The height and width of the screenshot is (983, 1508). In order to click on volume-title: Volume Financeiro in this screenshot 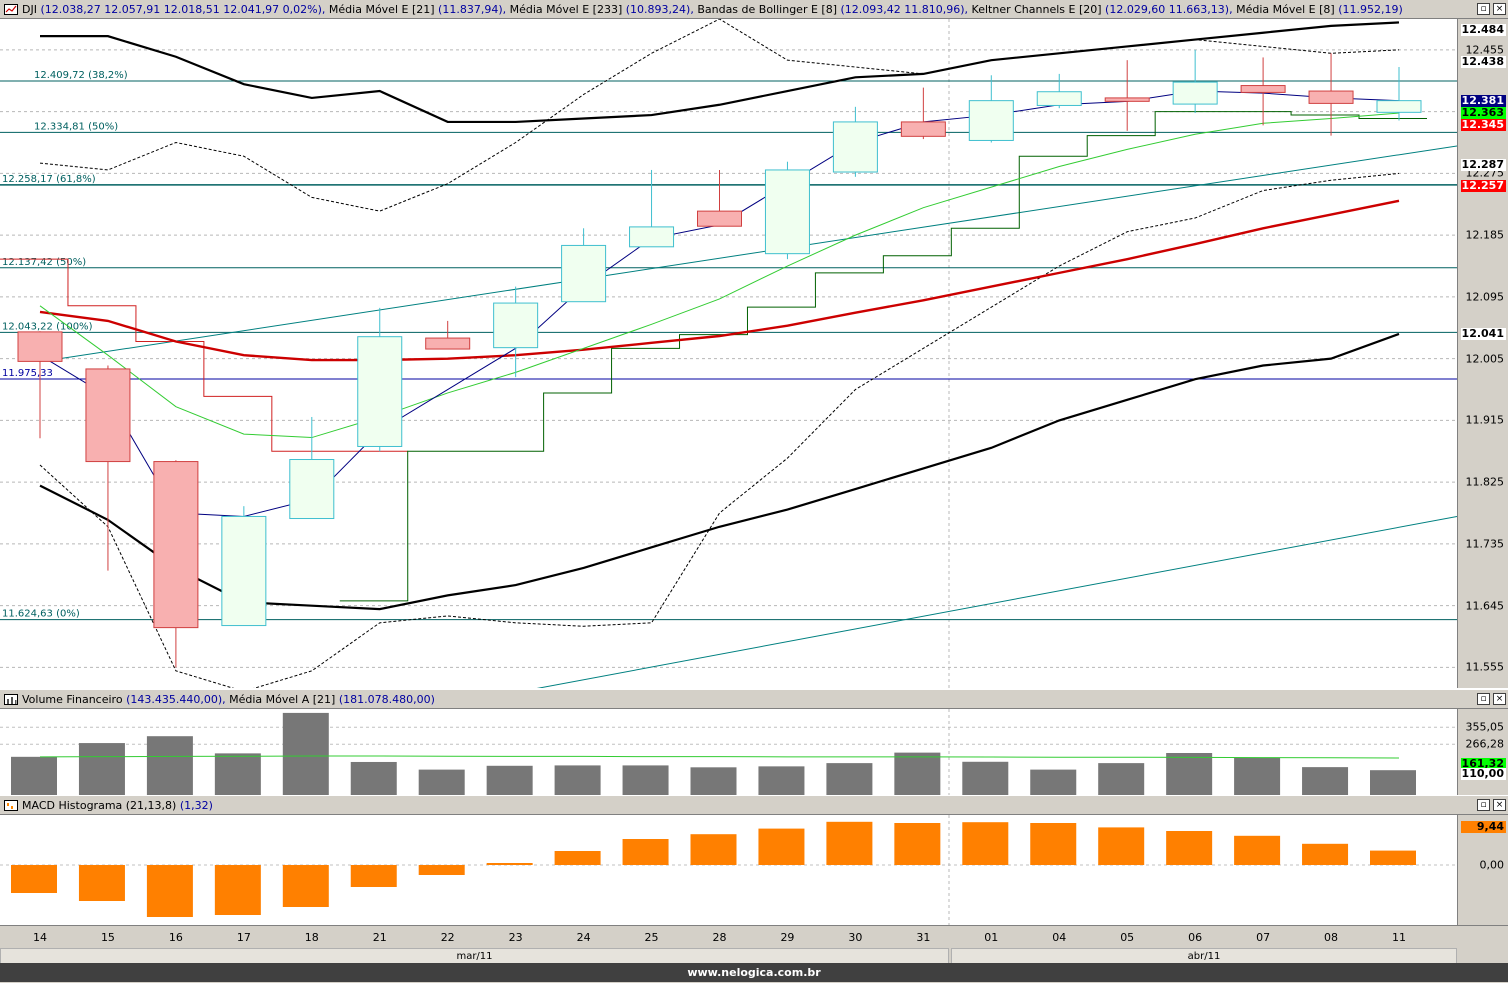, I will do `click(72, 699)`.